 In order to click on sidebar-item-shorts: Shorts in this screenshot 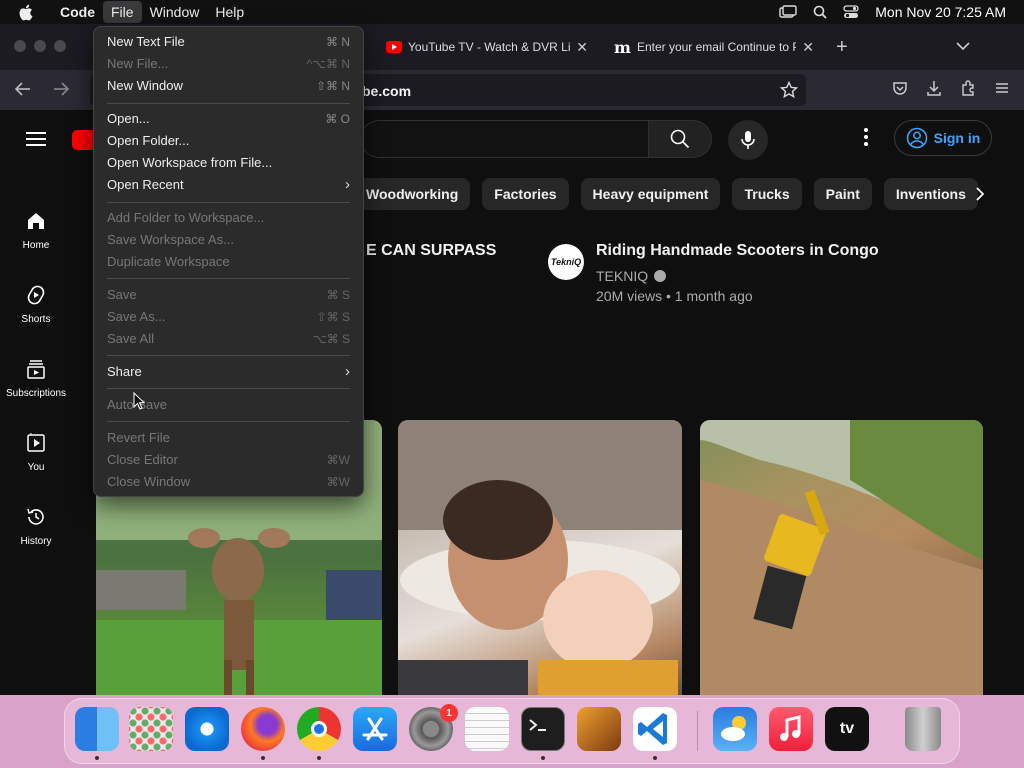, I will do `click(36, 304)`.